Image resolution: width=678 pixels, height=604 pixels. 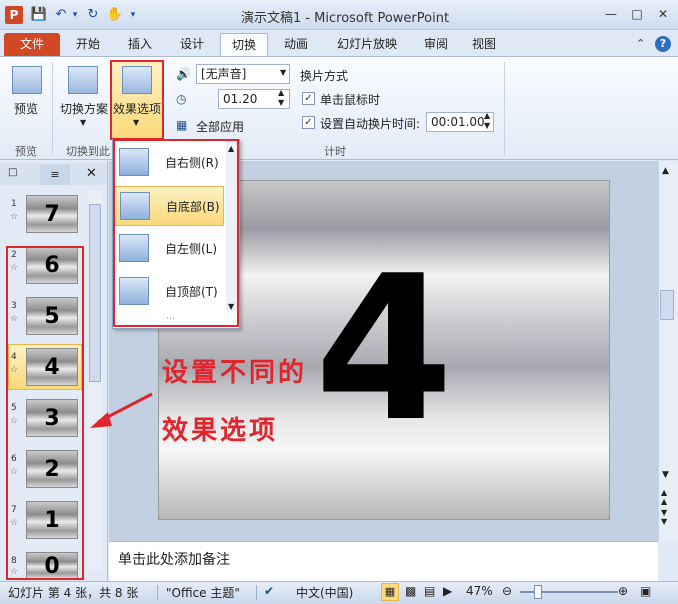 I want to click on tab-transitions: 切换, so click(x=244, y=44).